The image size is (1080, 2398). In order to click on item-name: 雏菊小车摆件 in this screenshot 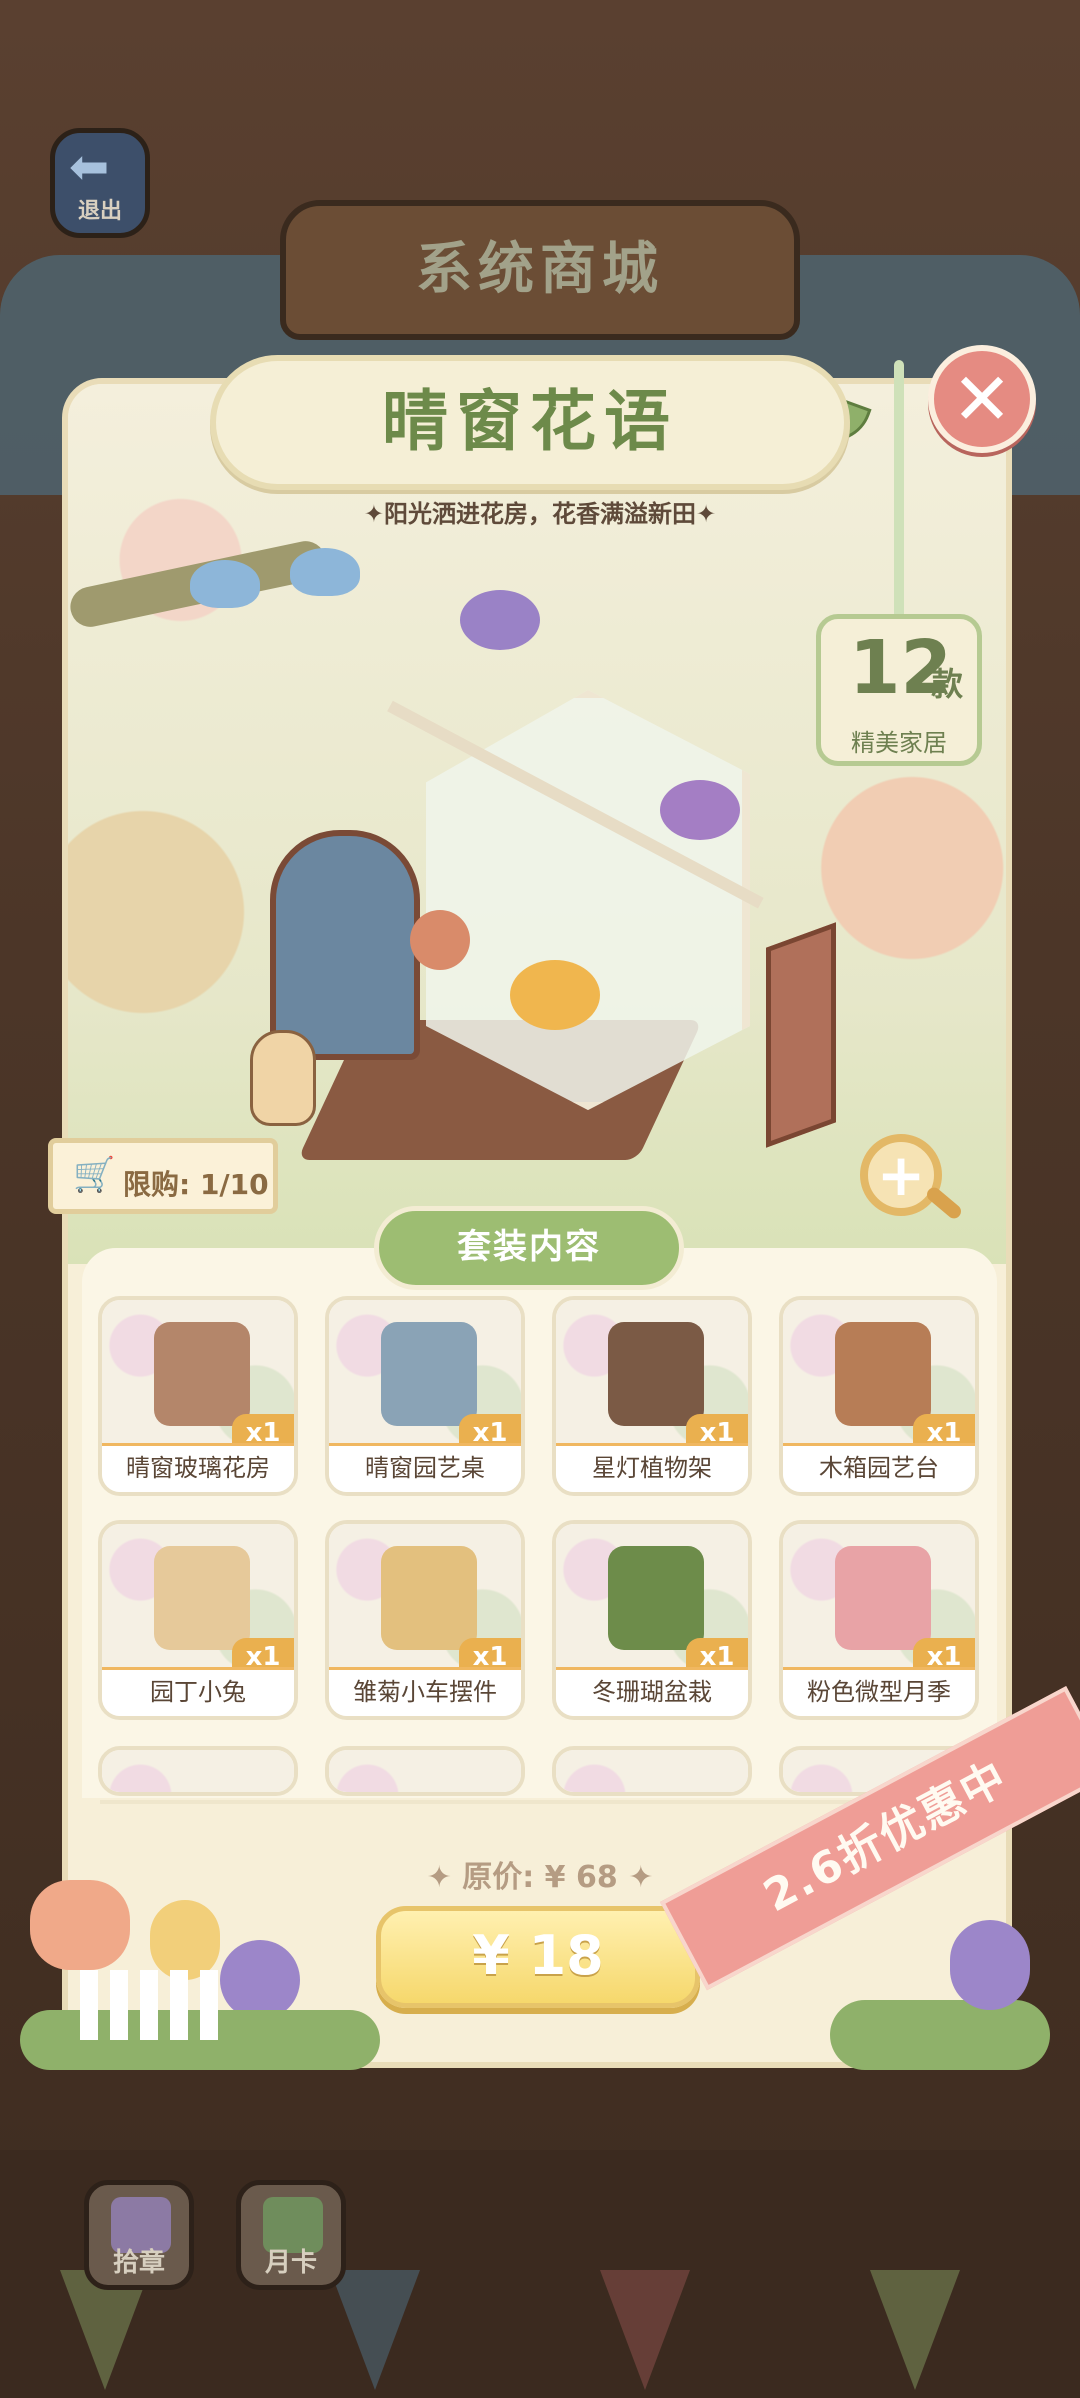, I will do `click(425, 1691)`.